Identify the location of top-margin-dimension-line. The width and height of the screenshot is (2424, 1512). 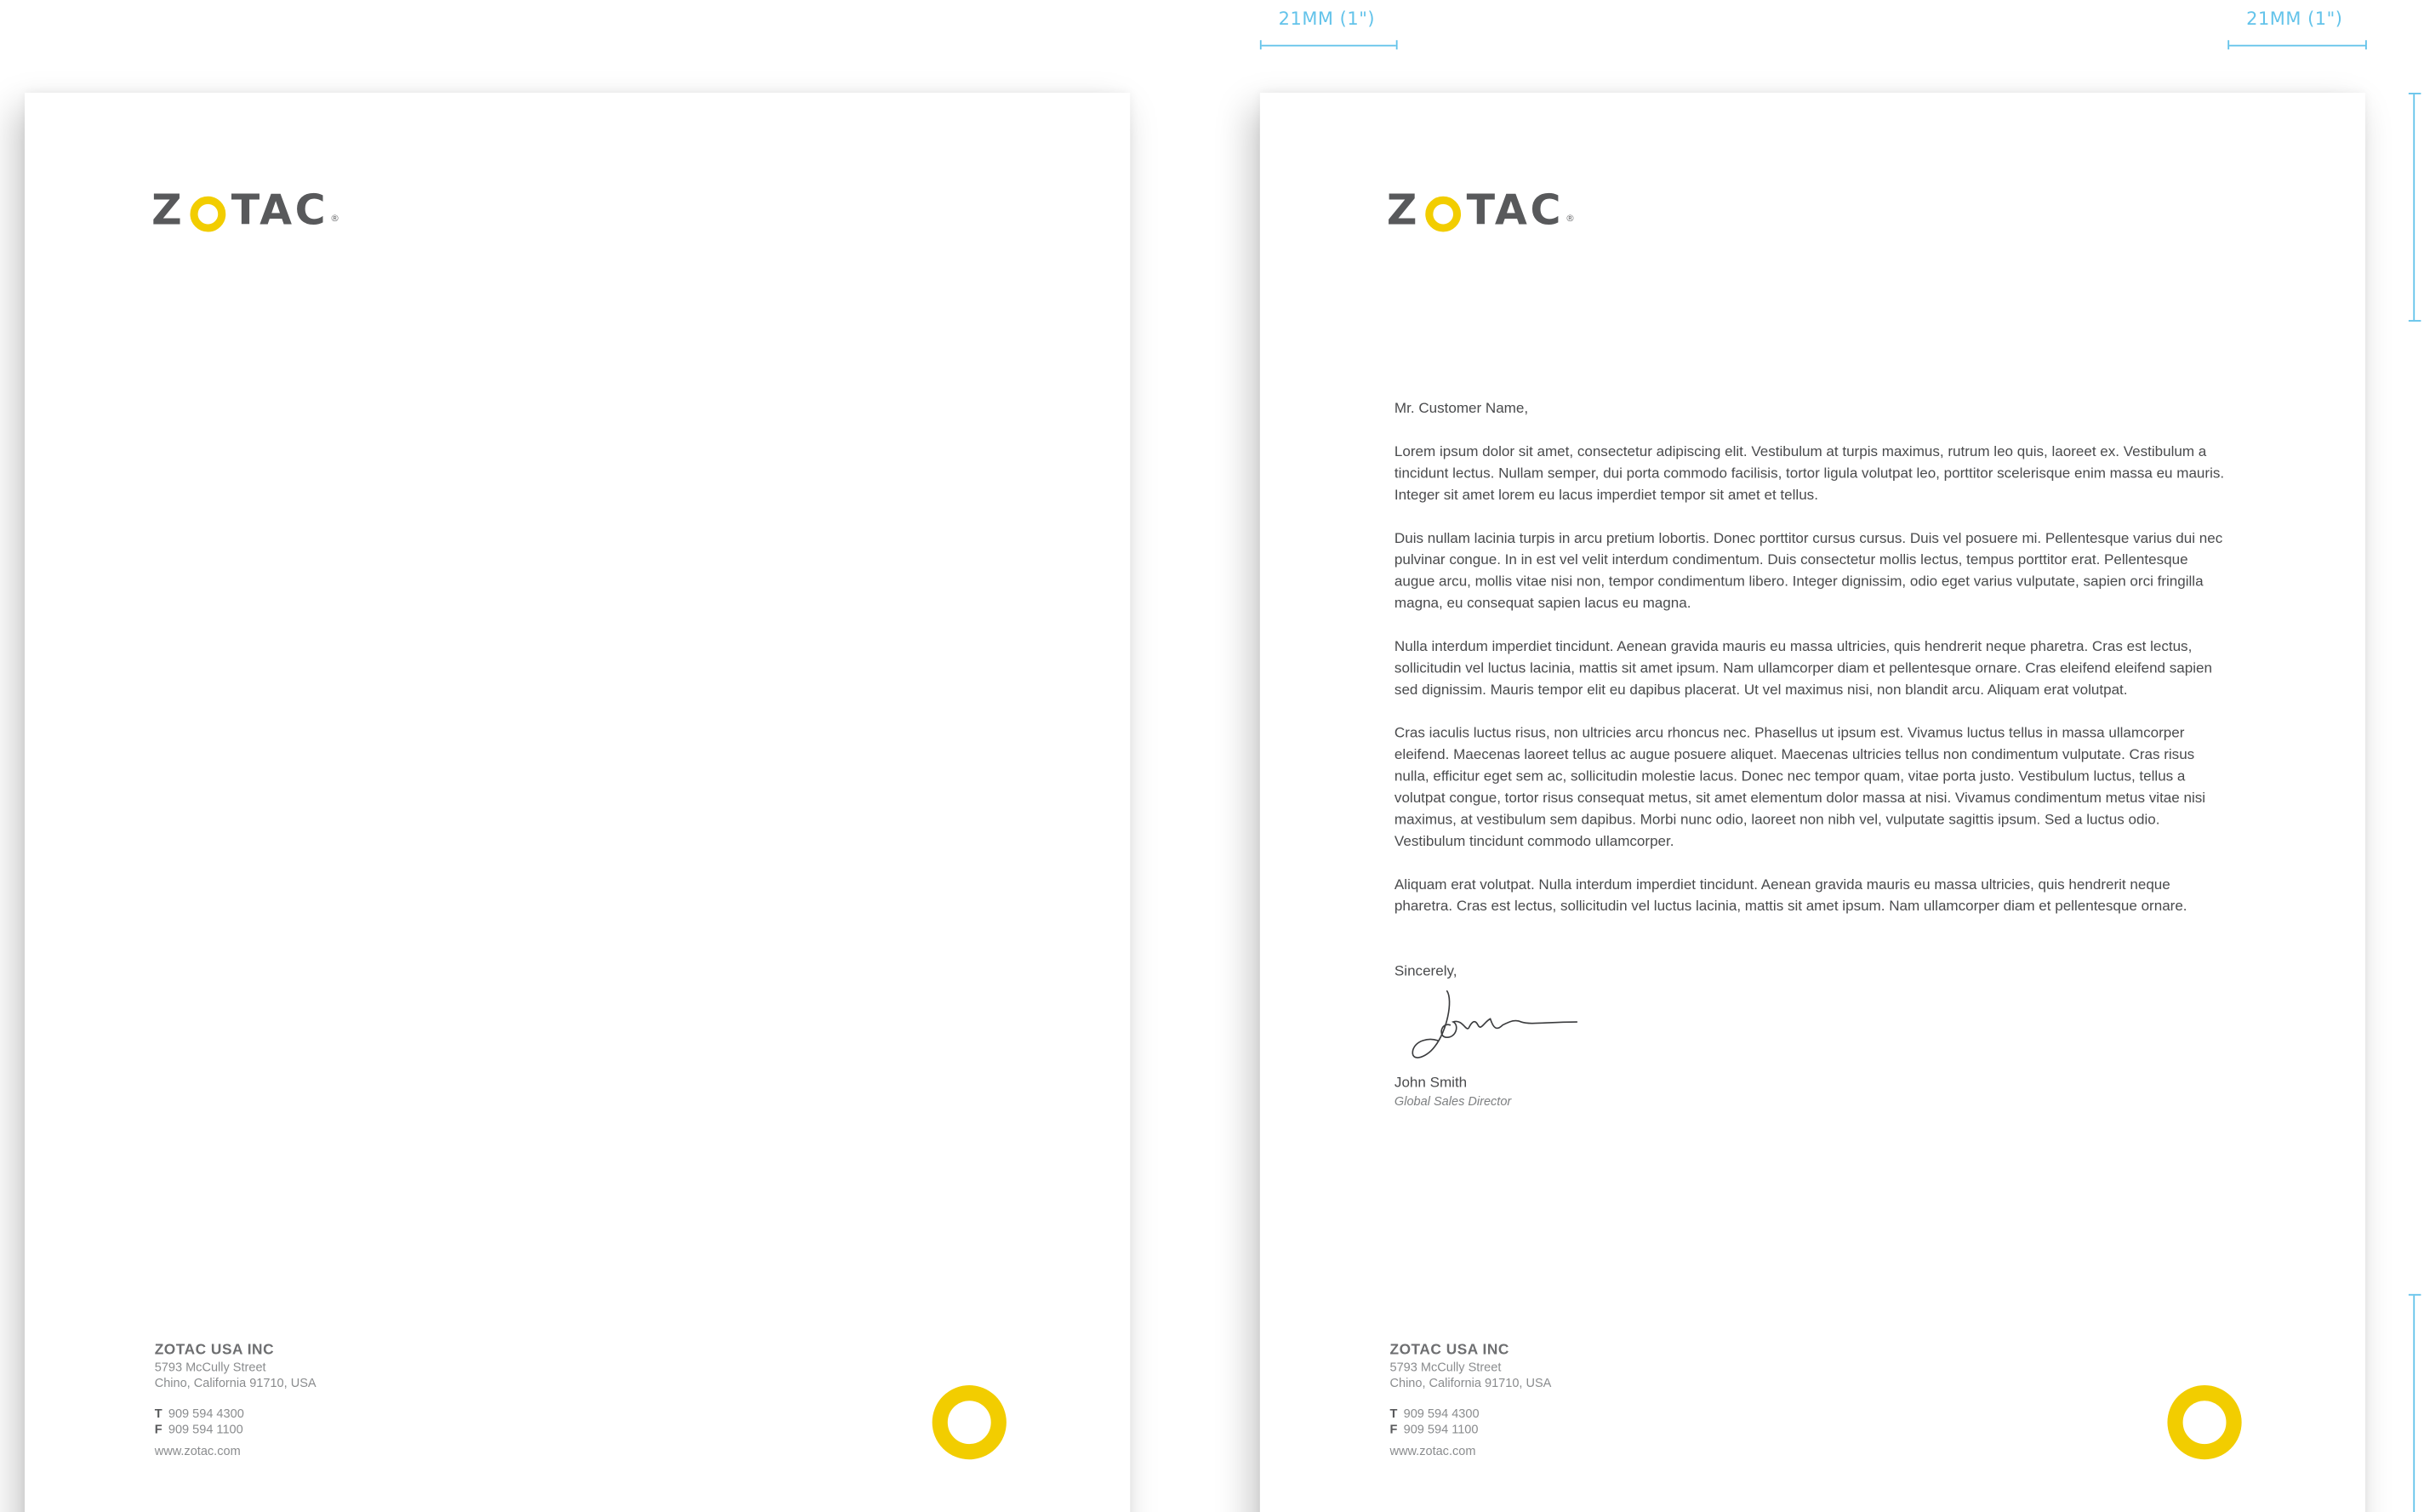
(2414, 207).